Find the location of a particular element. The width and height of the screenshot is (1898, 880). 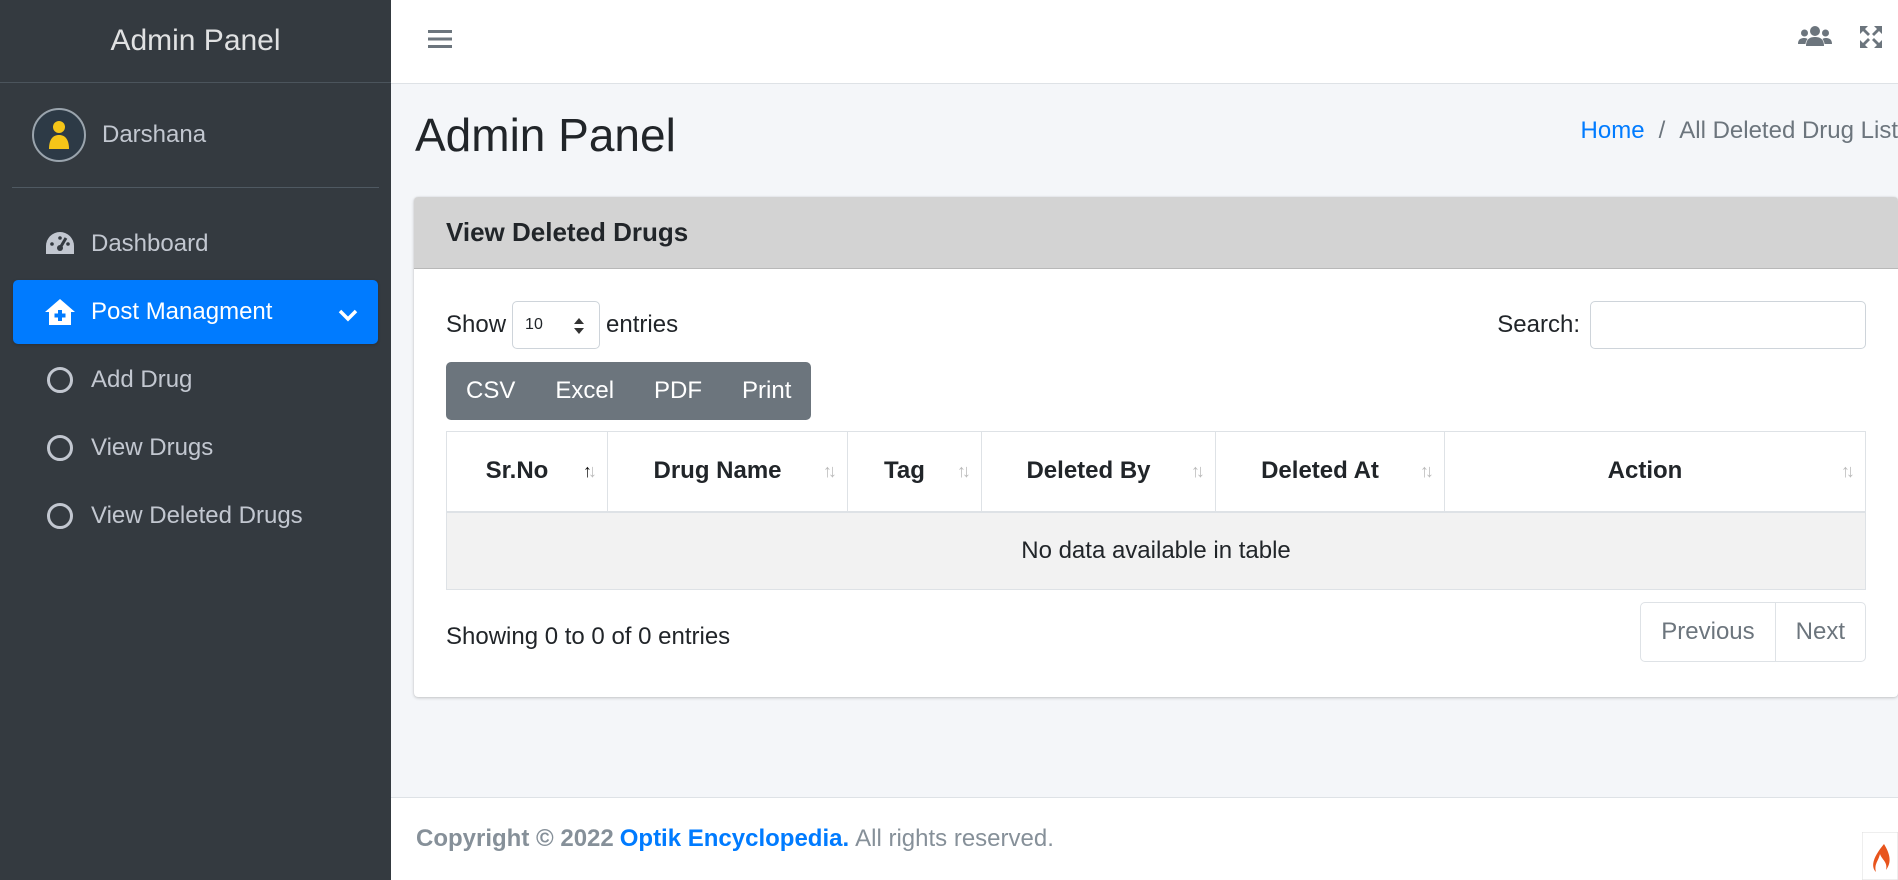

entries-length-control: Show 10 entries is located at coordinates (562, 325).